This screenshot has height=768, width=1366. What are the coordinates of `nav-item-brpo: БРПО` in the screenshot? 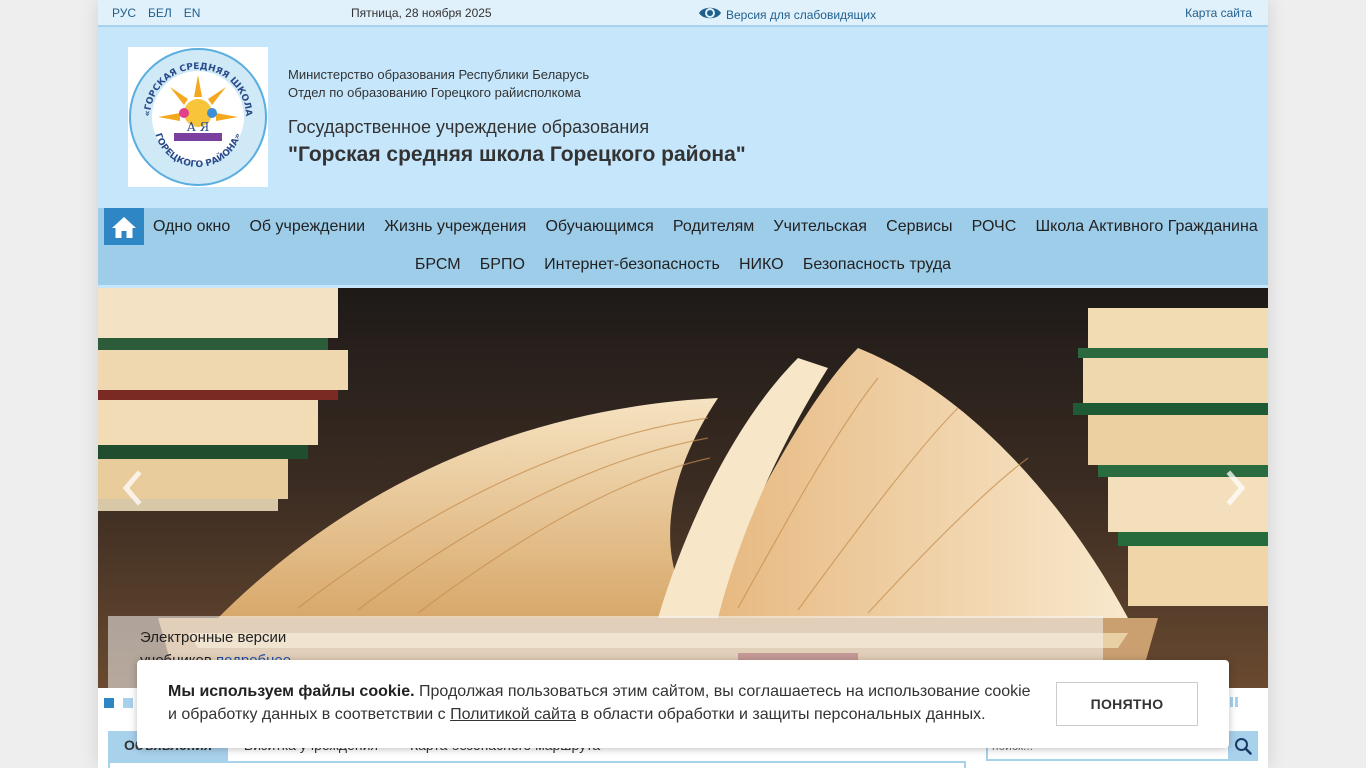 It's located at (502, 265).